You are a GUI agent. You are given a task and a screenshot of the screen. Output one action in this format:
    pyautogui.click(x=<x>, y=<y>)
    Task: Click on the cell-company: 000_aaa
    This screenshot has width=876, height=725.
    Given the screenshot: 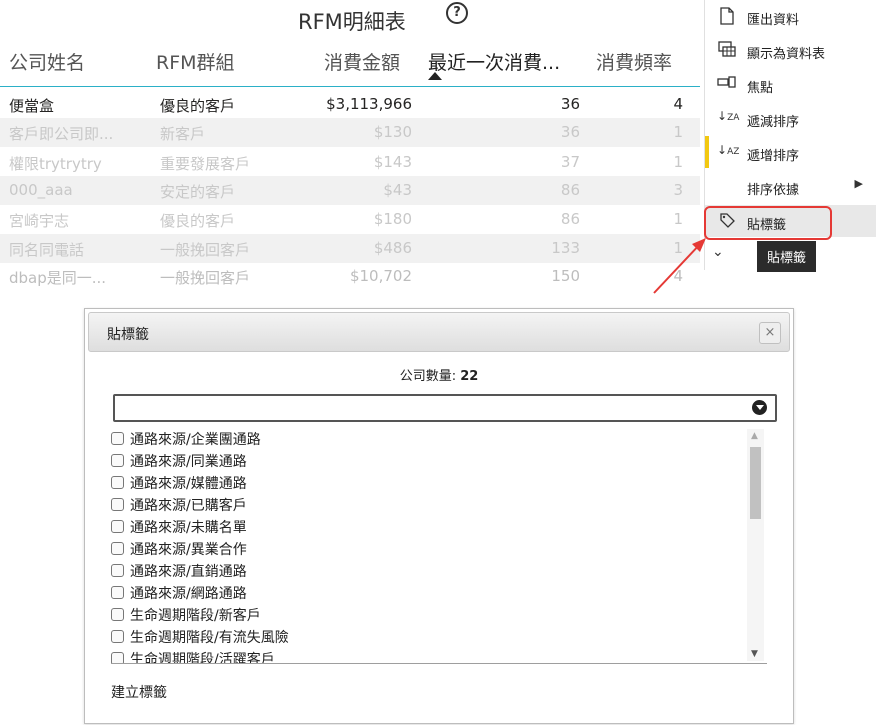 What is the action you would take?
    pyautogui.click(x=41, y=190)
    